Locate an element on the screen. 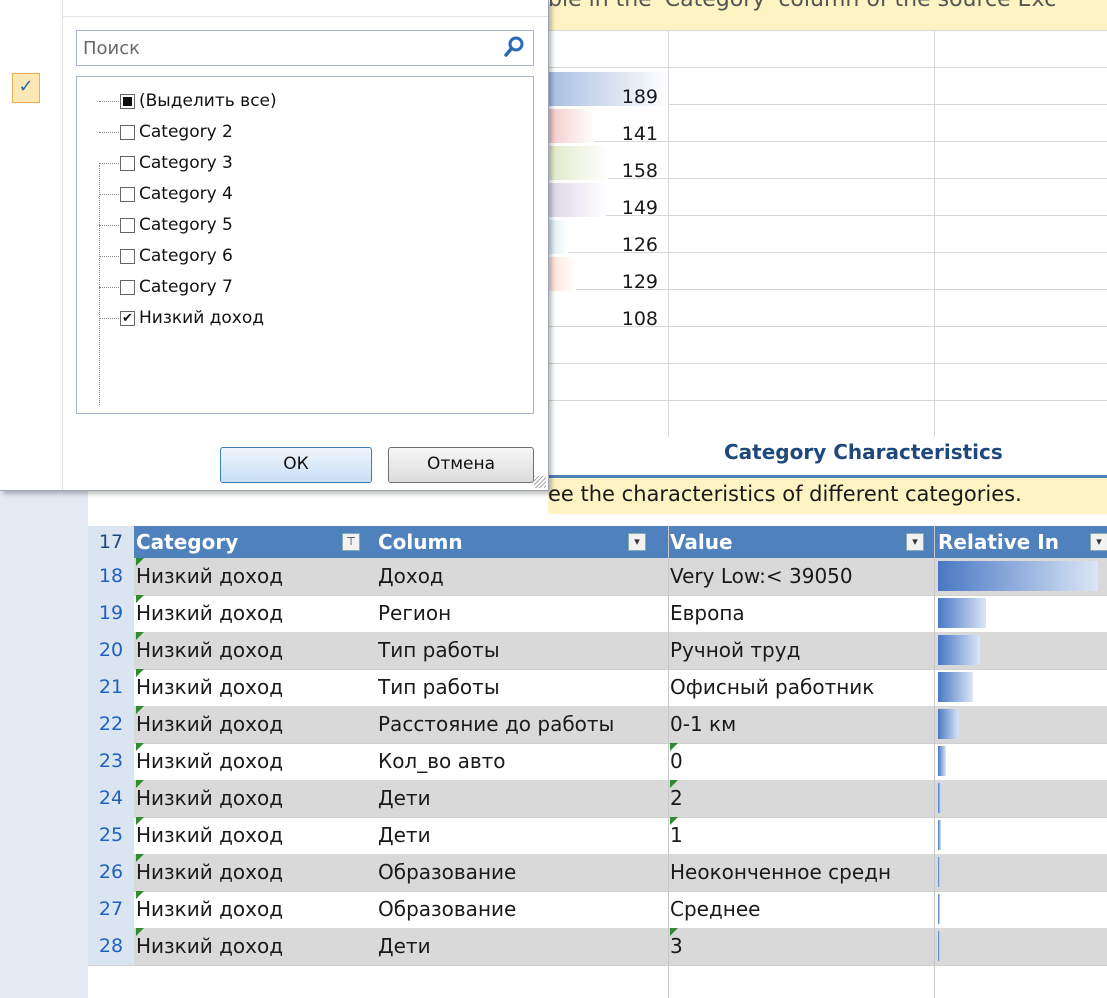 This screenshot has width=1107, height=998. search-box is located at coordinates (305, 48).